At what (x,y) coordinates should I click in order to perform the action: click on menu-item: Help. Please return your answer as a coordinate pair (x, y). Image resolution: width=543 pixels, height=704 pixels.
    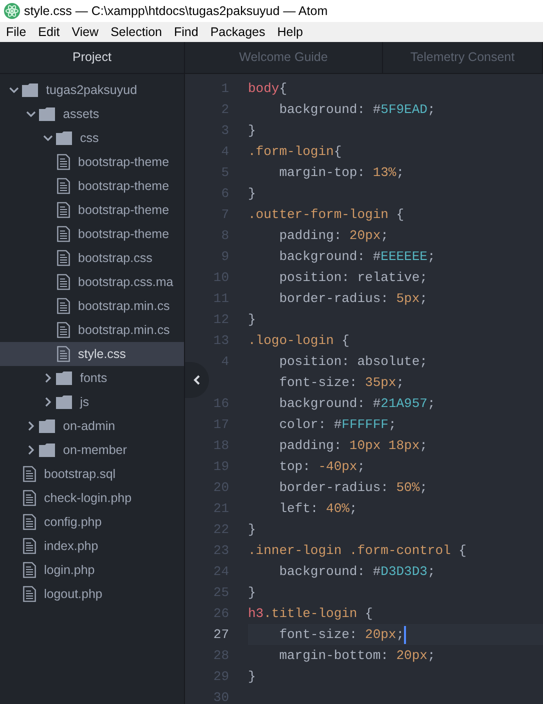
    Looking at the image, I should click on (290, 32).